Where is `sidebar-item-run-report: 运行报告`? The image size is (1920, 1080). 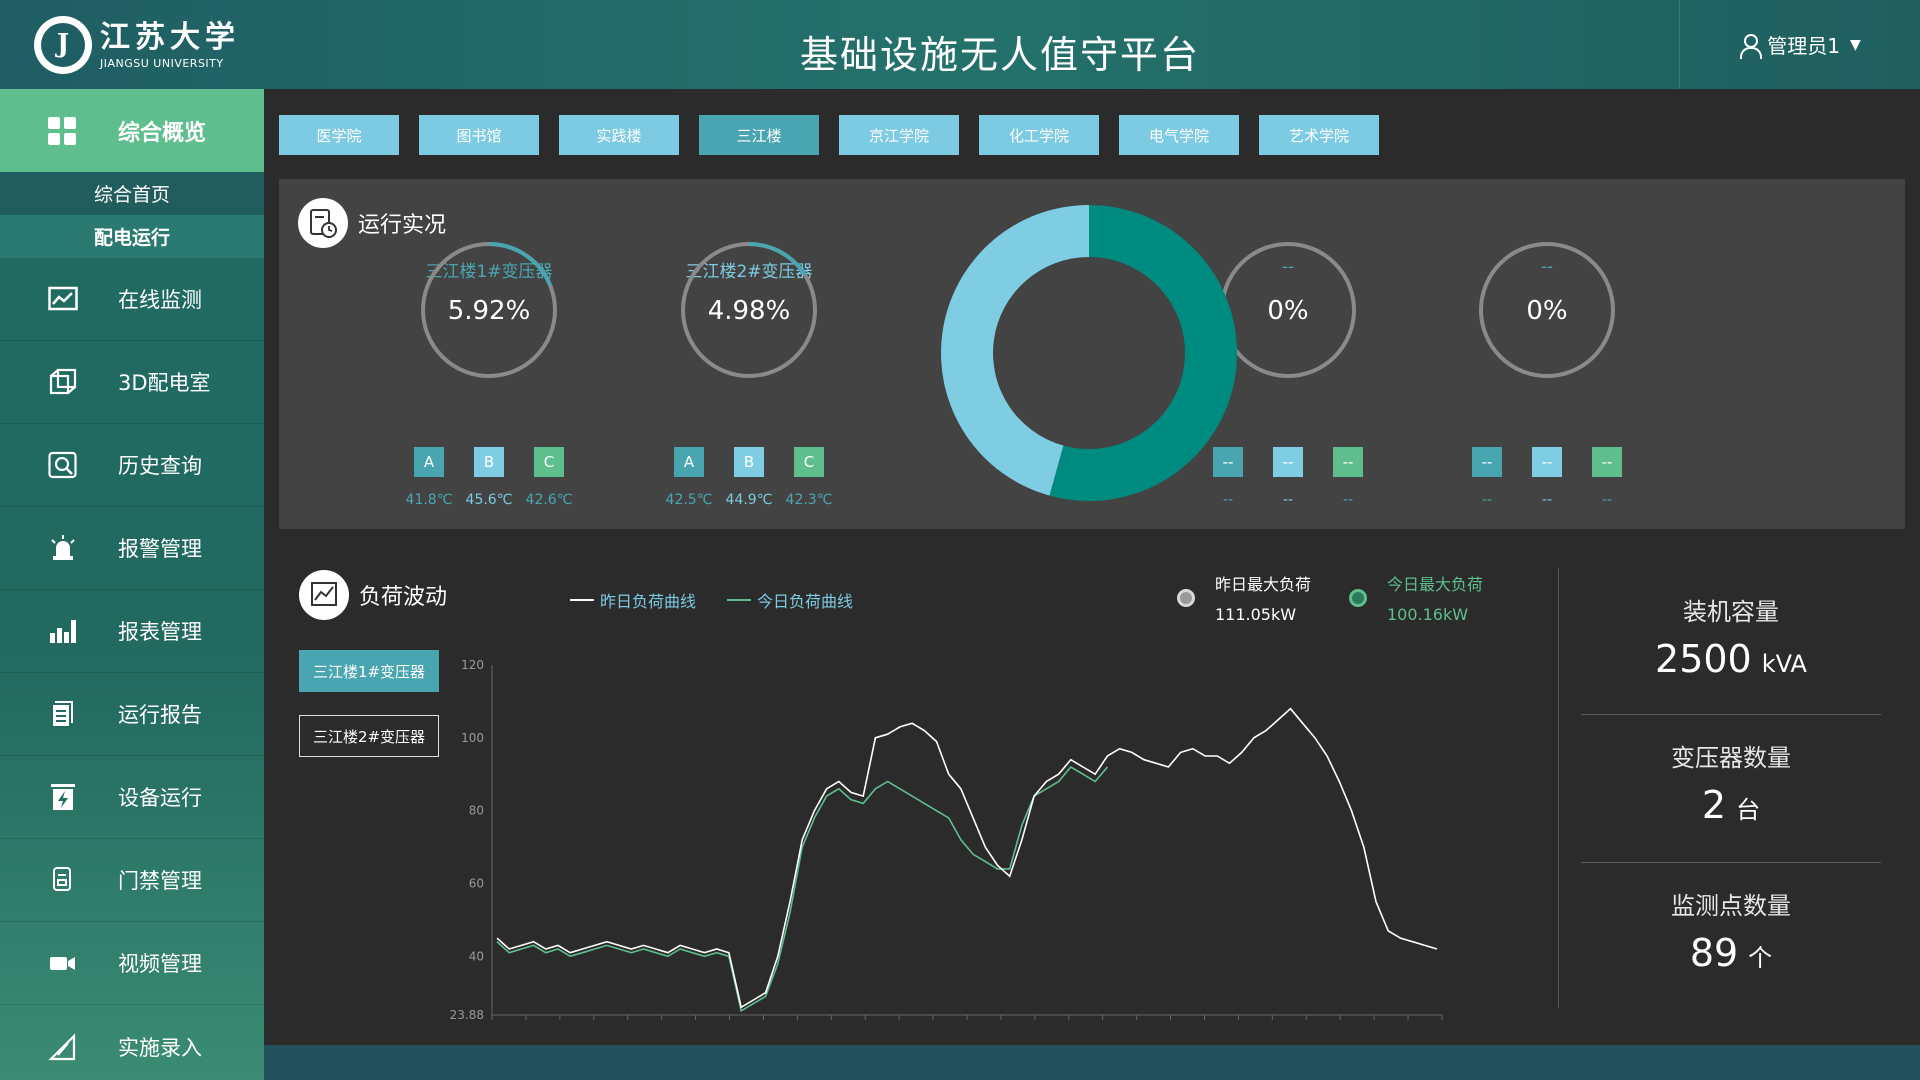 sidebar-item-run-report: 运行报告 is located at coordinates (132, 714).